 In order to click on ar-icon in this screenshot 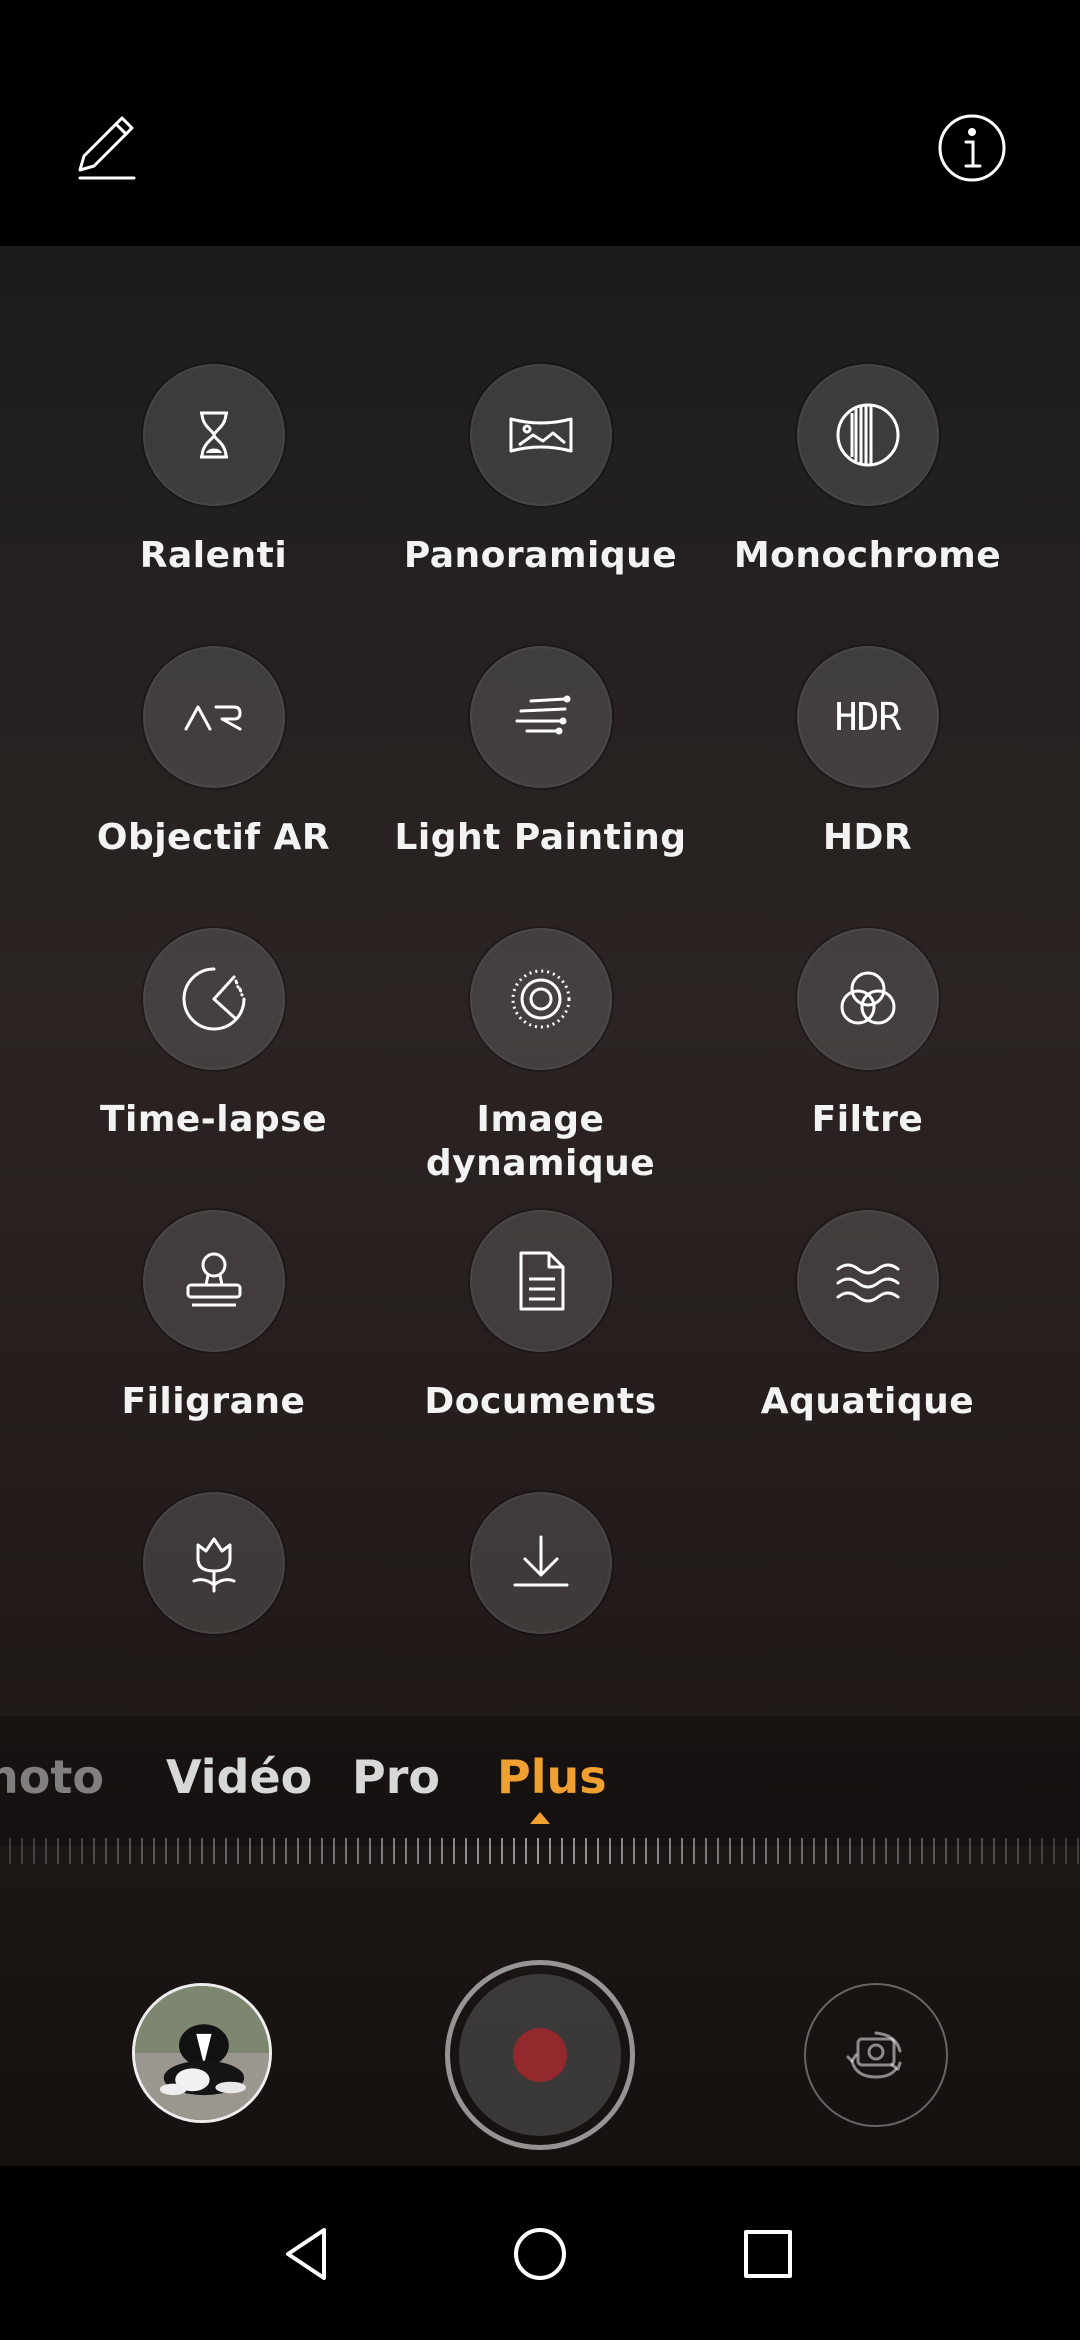, I will do `click(212, 718)`.